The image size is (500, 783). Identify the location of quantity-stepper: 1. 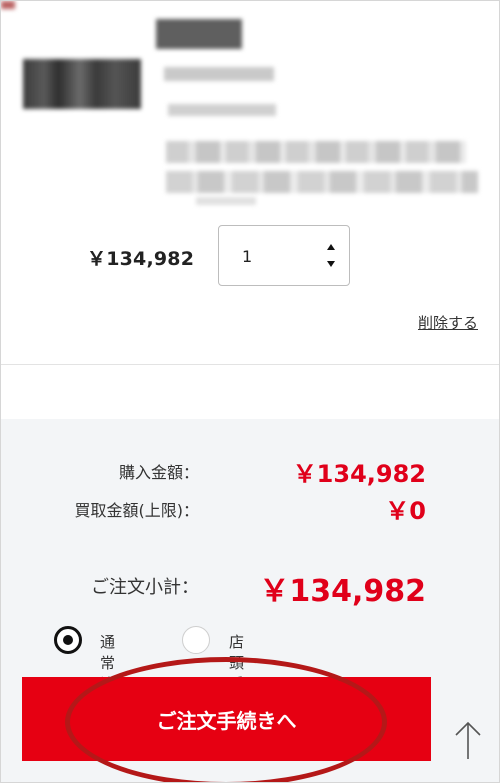
(284, 255).